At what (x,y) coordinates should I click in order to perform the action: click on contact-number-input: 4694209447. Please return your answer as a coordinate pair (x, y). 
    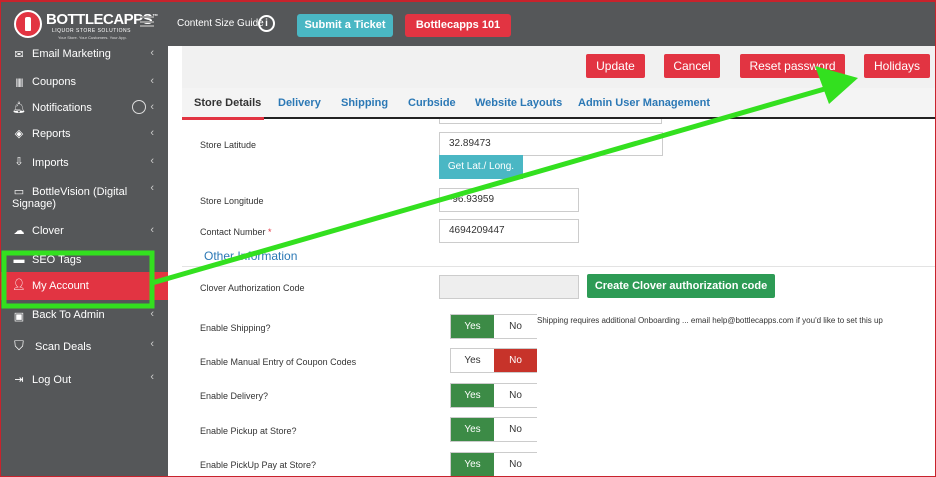
    Looking at the image, I should click on (509, 231).